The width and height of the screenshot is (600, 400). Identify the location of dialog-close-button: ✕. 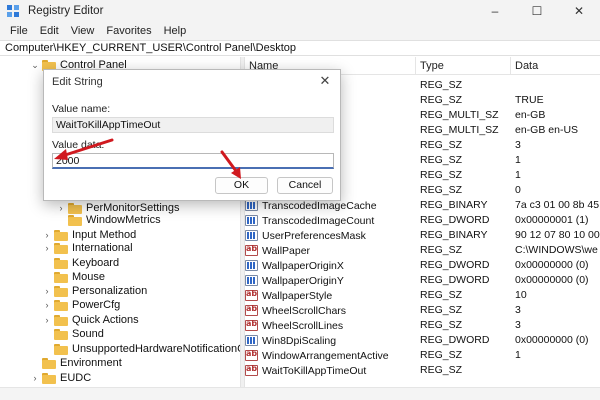
(325, 81).